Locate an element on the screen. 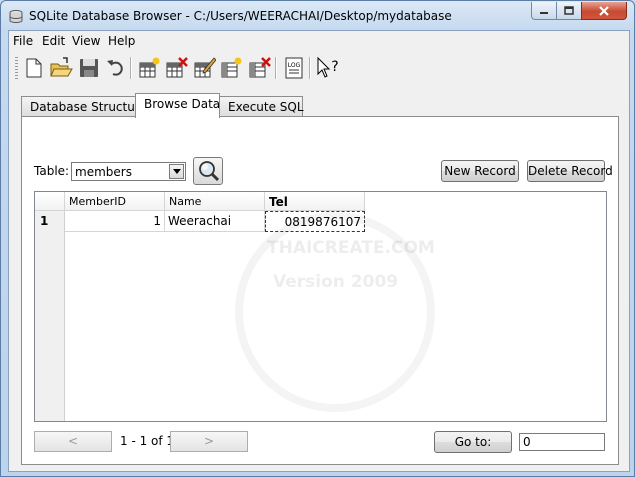  menu-help: Help is located at coordinates (121, 41).